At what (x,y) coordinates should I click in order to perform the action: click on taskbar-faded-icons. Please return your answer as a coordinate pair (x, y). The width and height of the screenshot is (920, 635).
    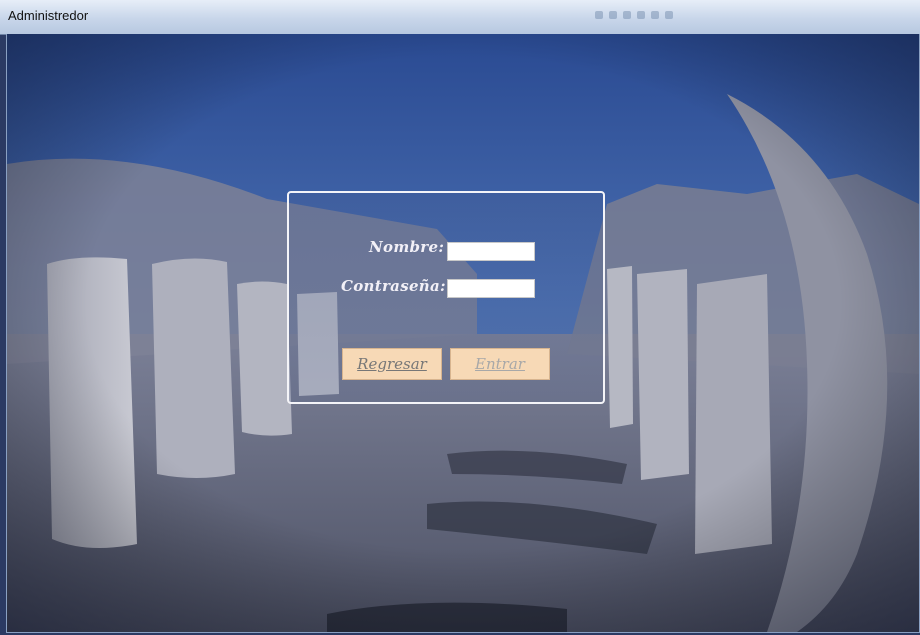
    Looking at the image, I should click on (634, 15).